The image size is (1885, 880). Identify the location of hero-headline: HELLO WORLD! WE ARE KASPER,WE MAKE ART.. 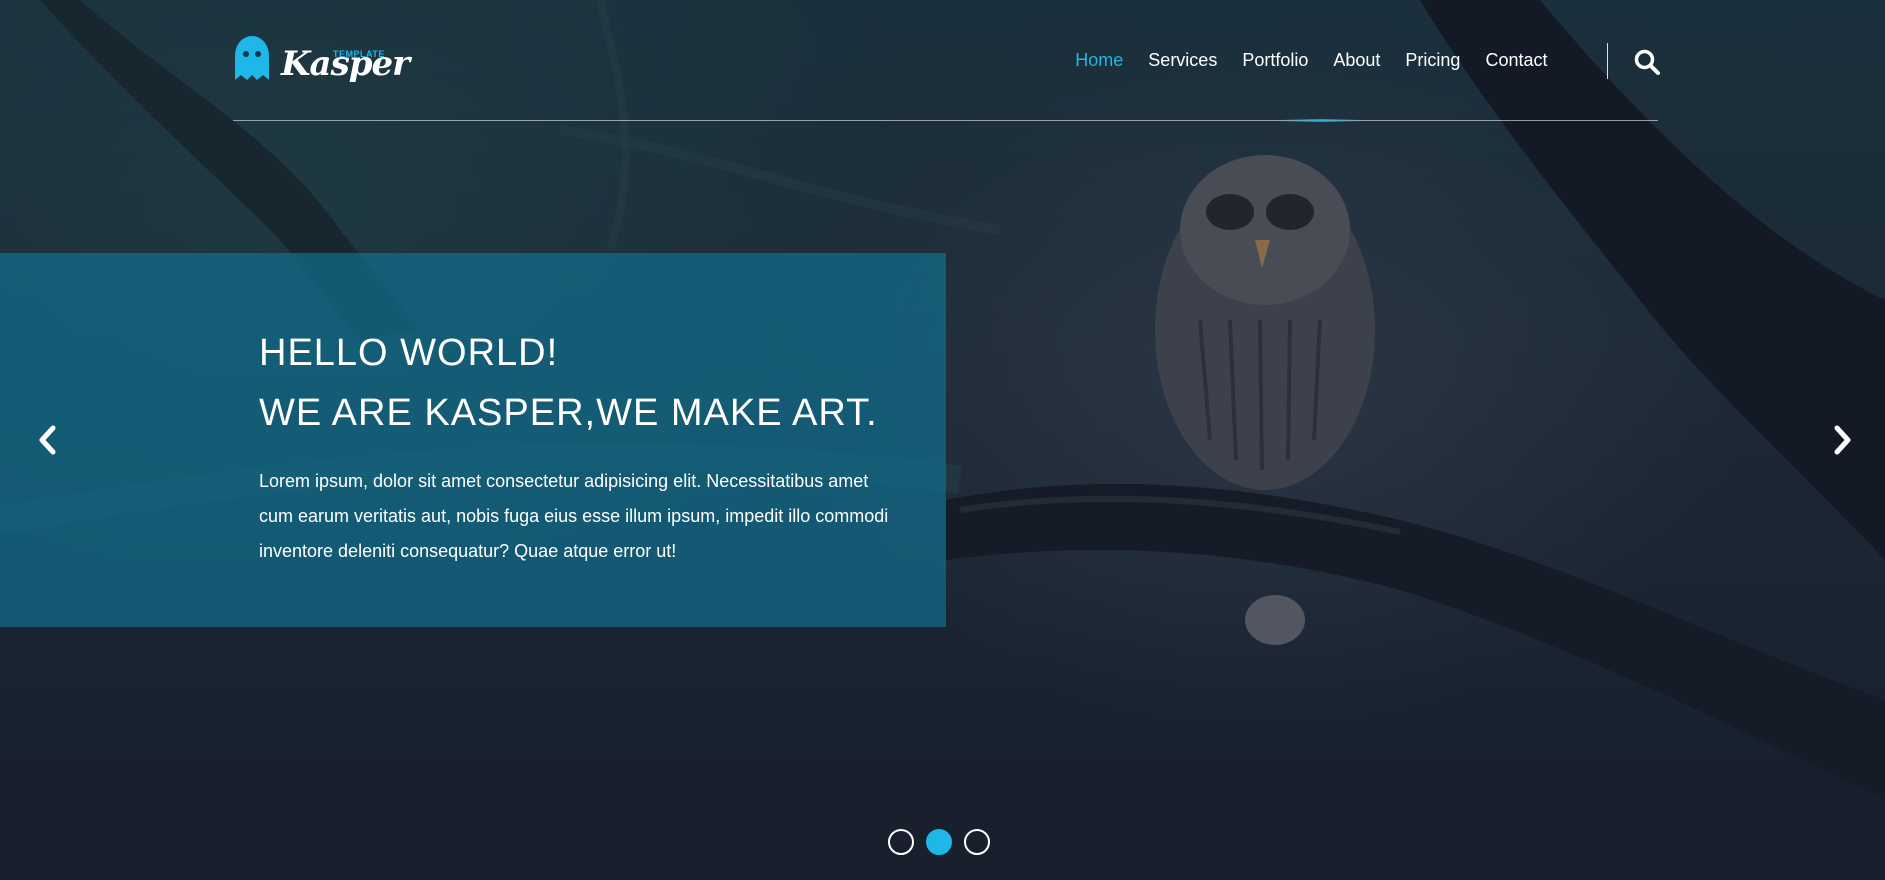
(568, 383).